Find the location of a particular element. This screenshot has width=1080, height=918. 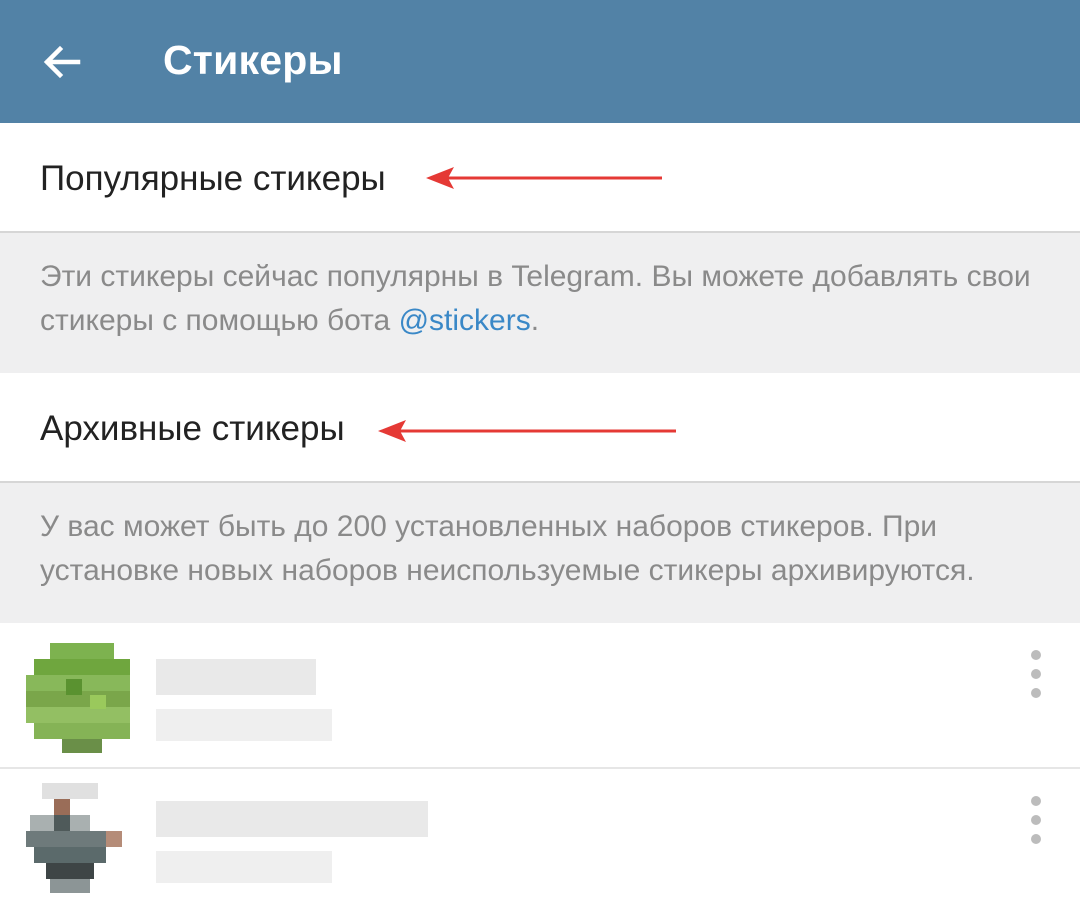

back-button is located at coordinates (62, 62).